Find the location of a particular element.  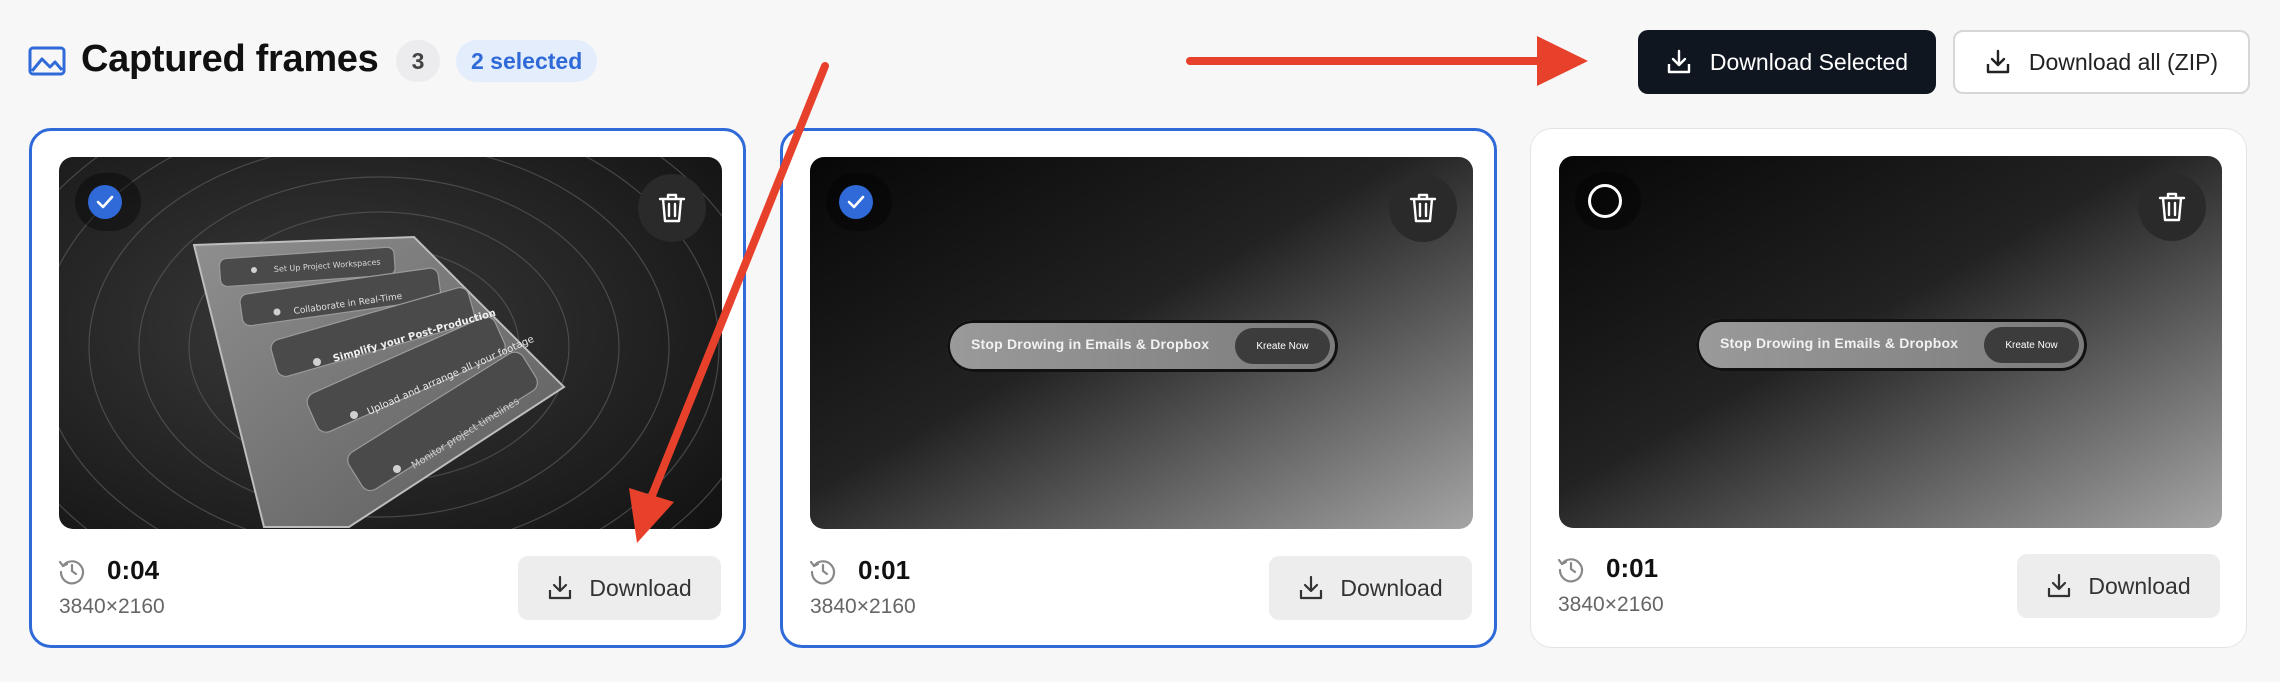

download-all-zip-button: Download all (ZIP) is located at coordinates (2101, 62).